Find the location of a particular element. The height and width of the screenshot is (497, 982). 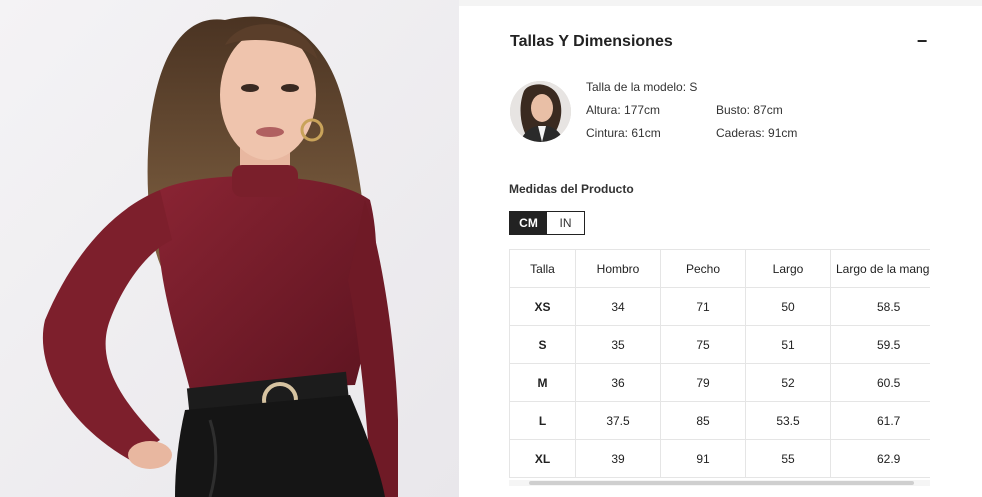

table-row: S 35 75 51 59.5 is located at coordinates (719, 344).